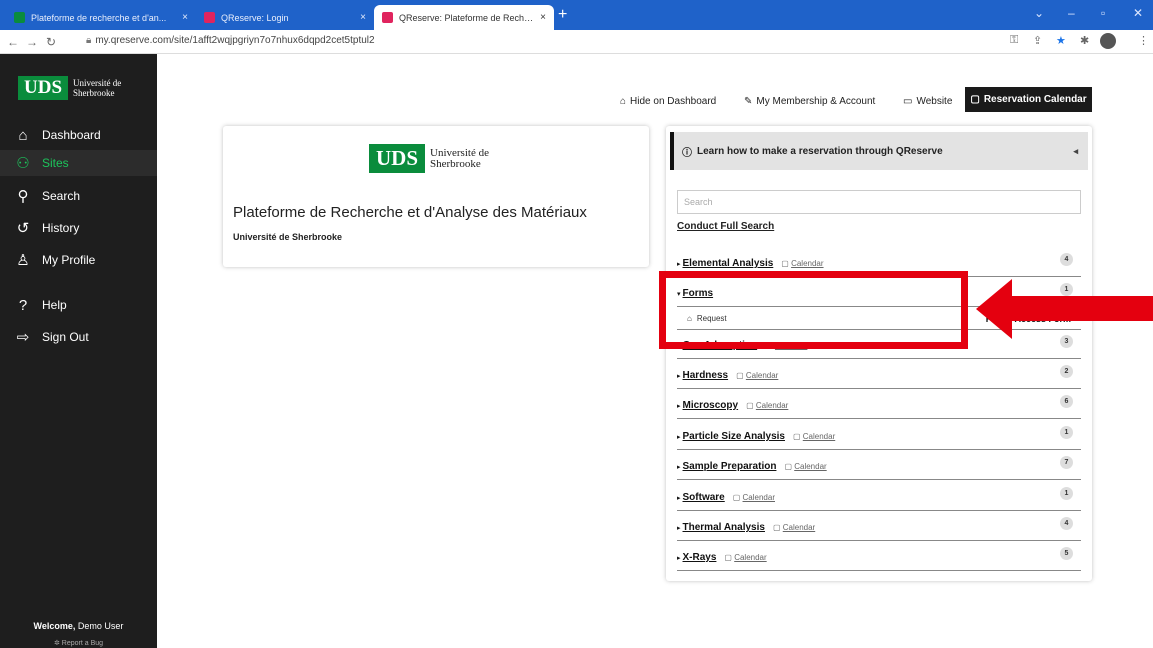  Describe the element at coordinates (1035, 99) in the screenshot. I see `reservation-calendar-label: Reservation Calendar` at that location.